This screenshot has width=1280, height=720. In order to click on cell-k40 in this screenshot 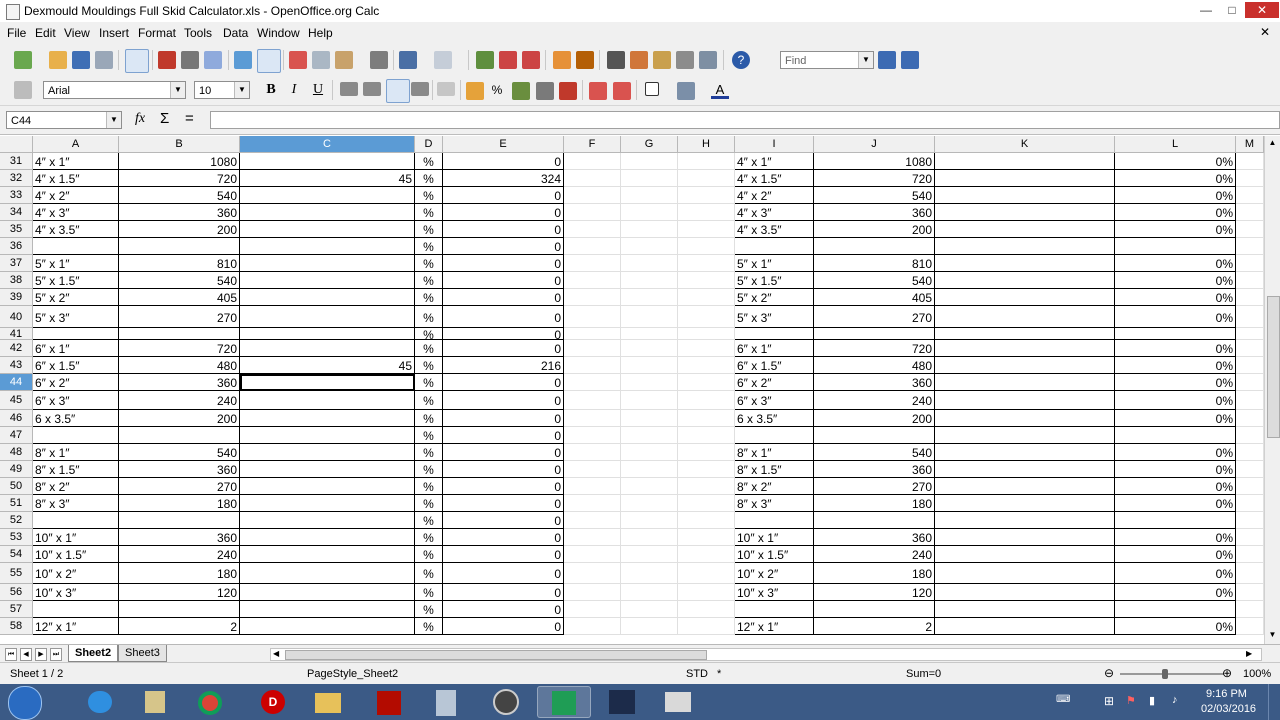, I will do `click(1025, 317)`.